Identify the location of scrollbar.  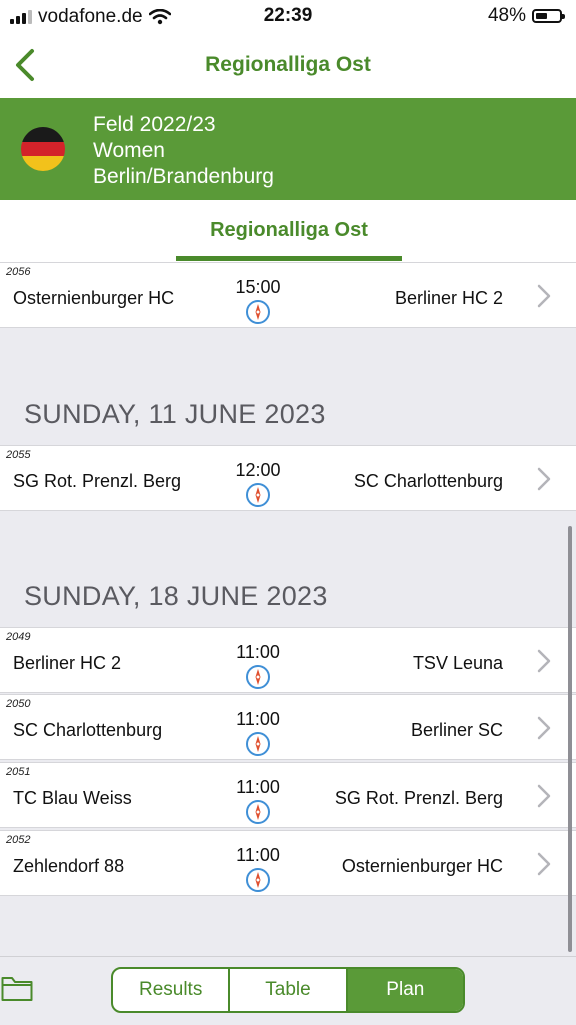
(570, 739).